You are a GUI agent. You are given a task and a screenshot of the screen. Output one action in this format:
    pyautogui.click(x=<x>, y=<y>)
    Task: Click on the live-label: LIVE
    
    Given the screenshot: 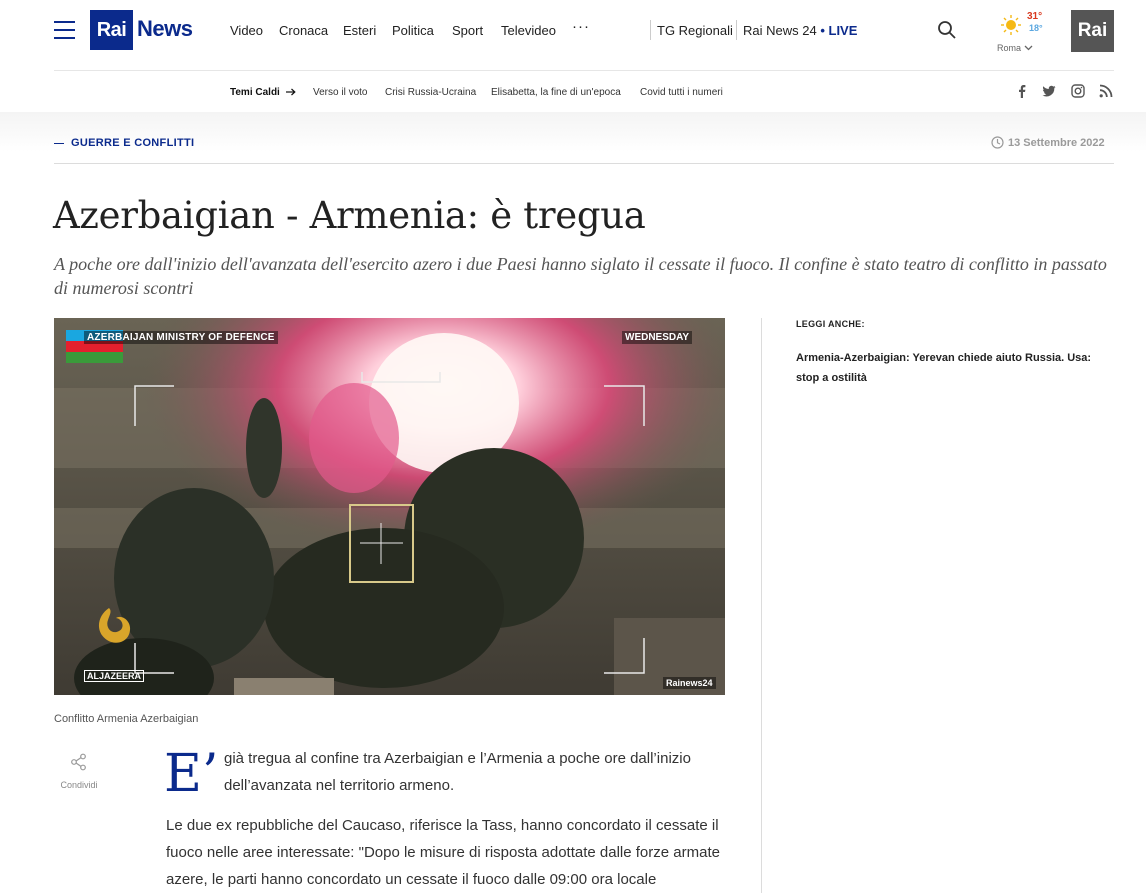 What is the action you would take?
    pyautogui.click(x=843, y=30)
    